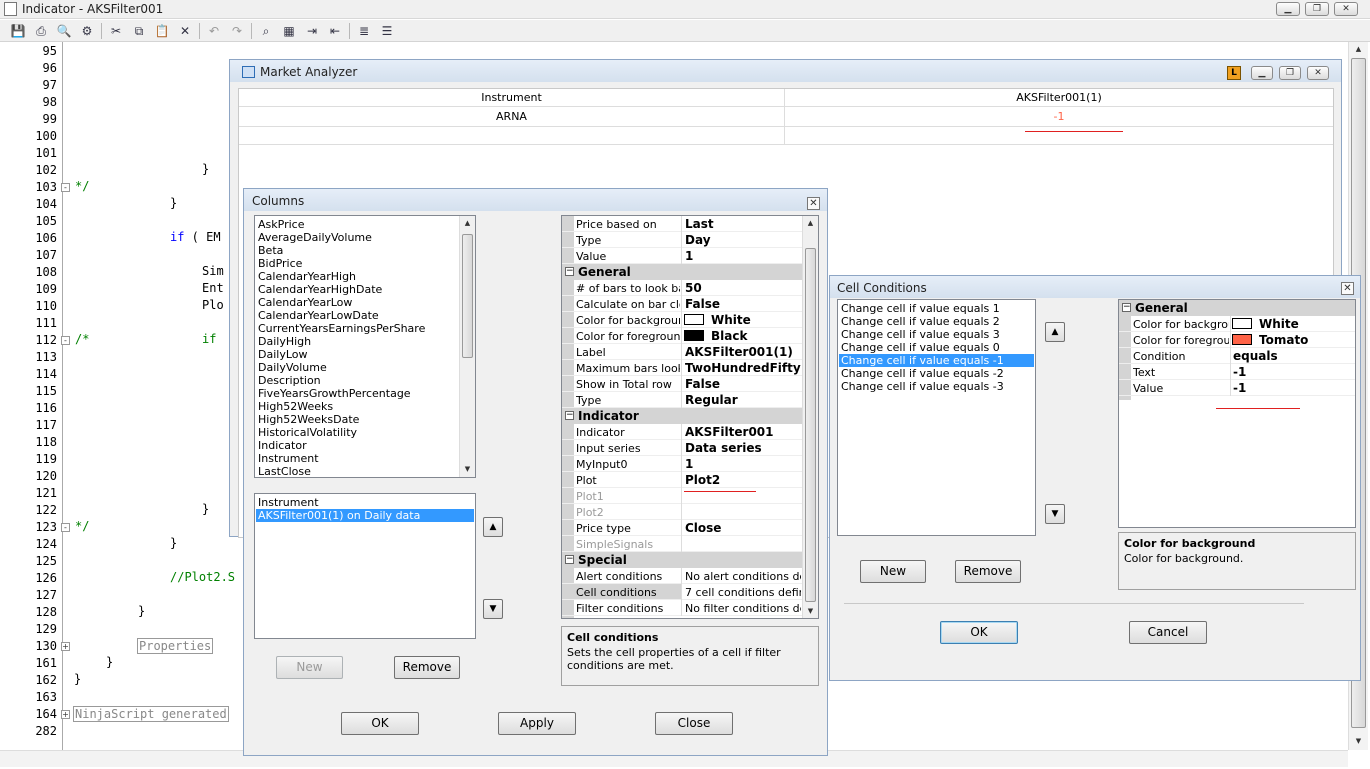  I want to click on property-row: Color for foreground Tomato, so click(1237, 340).